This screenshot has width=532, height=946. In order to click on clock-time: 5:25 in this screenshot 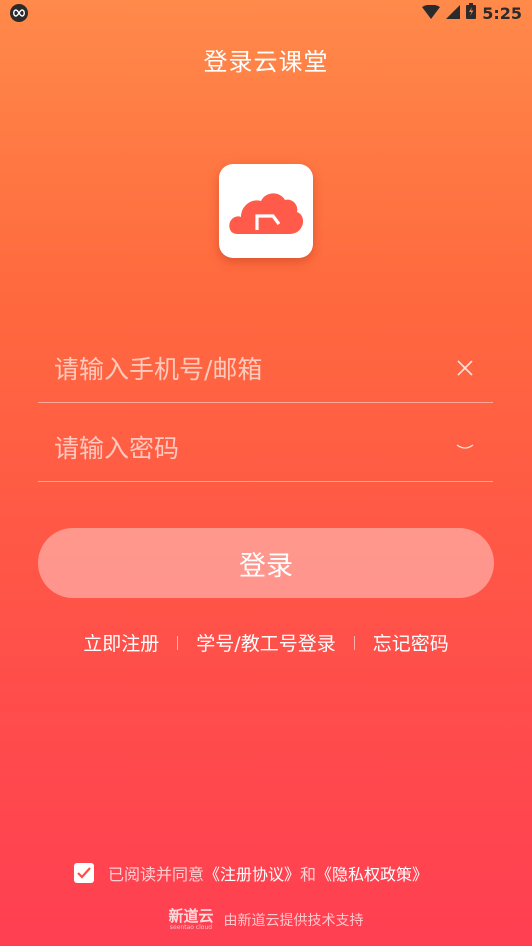, I will do `click(502, 13)`.